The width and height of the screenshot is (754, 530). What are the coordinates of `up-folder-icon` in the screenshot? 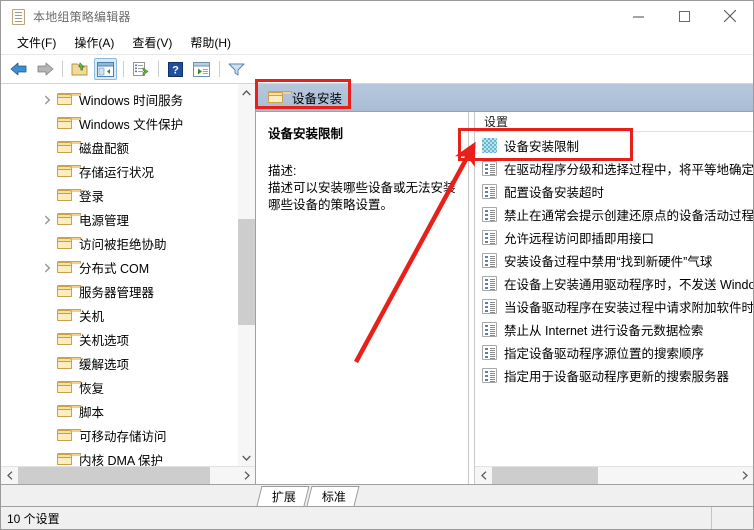 It's located at (79, 69).